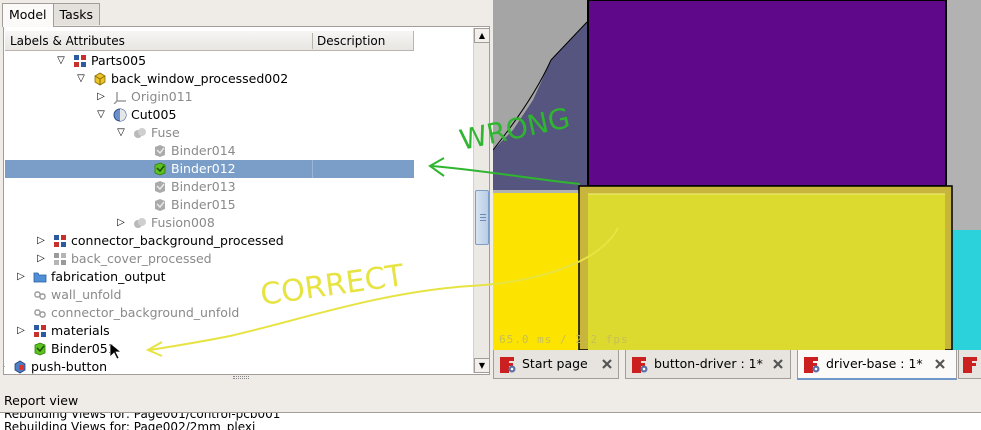 This screenshot has width=981, height=430. Describe the element at coordinates (203, 186) in the screenshot. I see `tree-item-label: Binder013` at that location.